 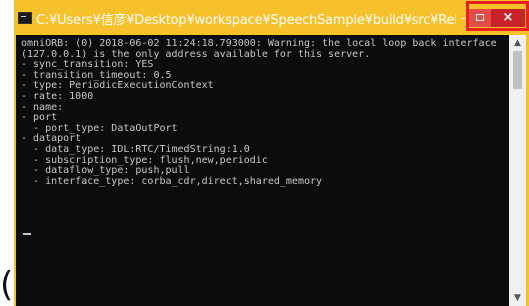 What do you see at coordinates (27, 234) in the screenshot?
I see `text-cursor` at bounding box center [27, 234].